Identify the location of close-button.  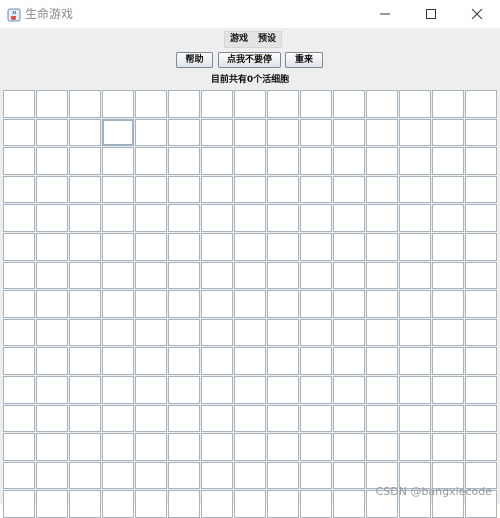
(477, 14).